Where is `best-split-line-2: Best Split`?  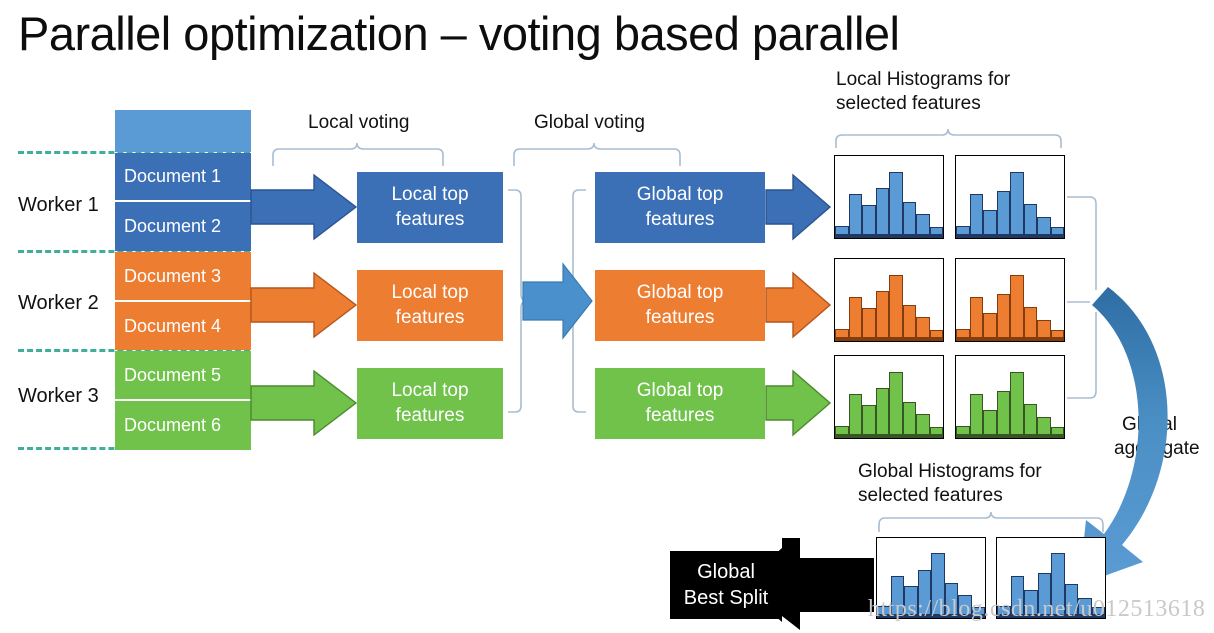
best-split-line-2: Best Split is located at coordinates (726, 598).